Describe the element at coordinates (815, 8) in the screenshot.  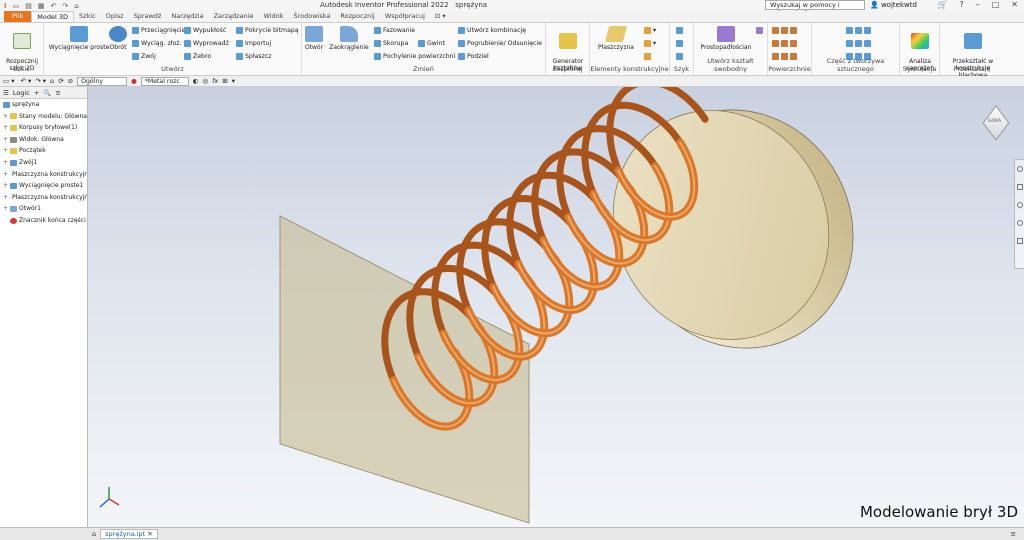
I see `help-search-input: Wyszukaj w pomocy i poleceniach` at that location.